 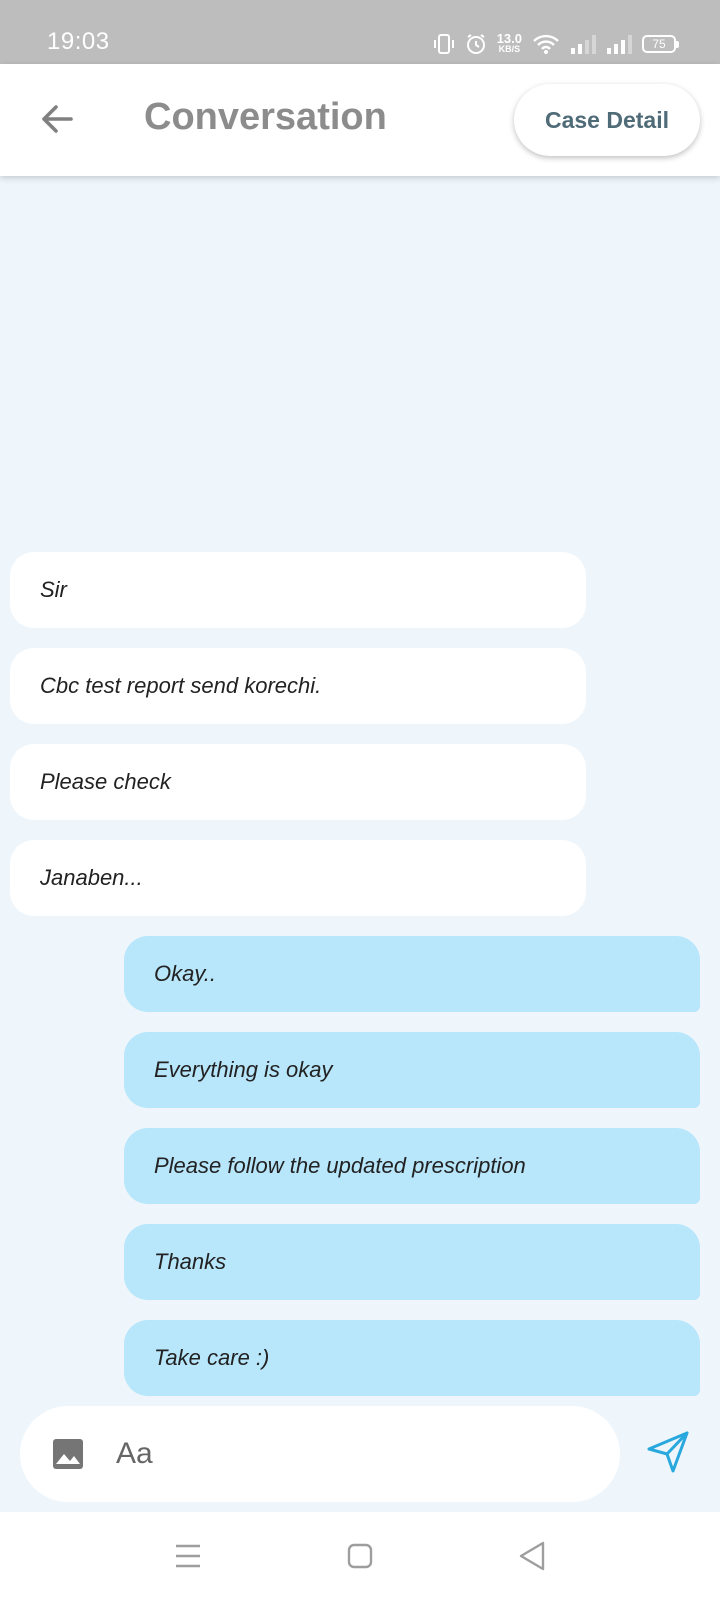 What do you see at coordinates (298, 782) in the screenshot?
I see `message-bubble-incoming: Please check` at bounding box center [298, 782].